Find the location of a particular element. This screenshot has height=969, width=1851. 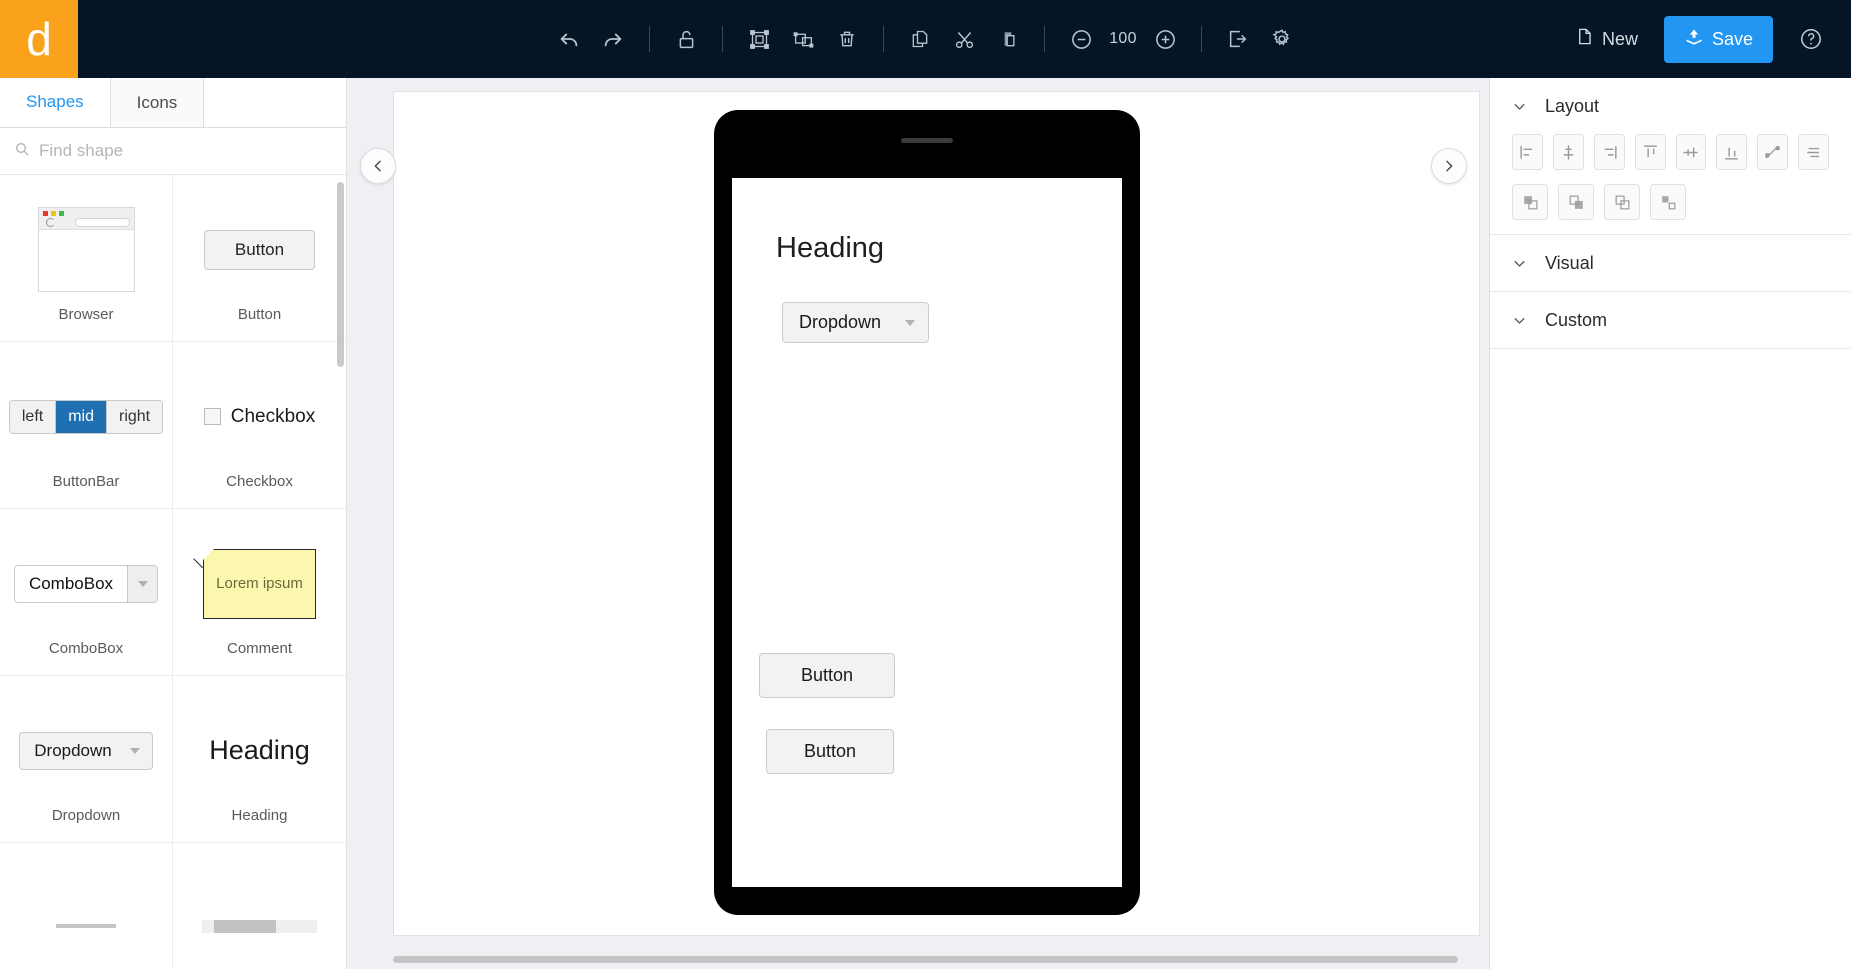

checkbox-box-icon is located at coordinates (212, 416).